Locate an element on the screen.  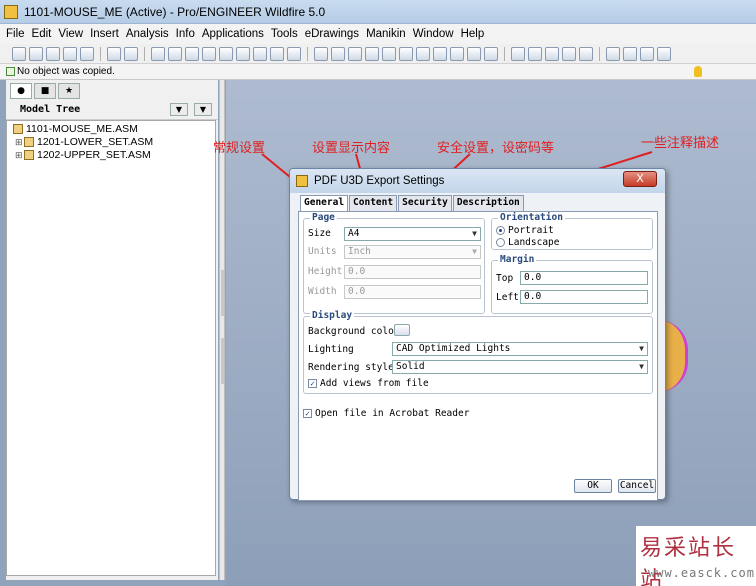
open-acrobat-label: Open file in Acrobat Reader is located at coordinates (392, 413).